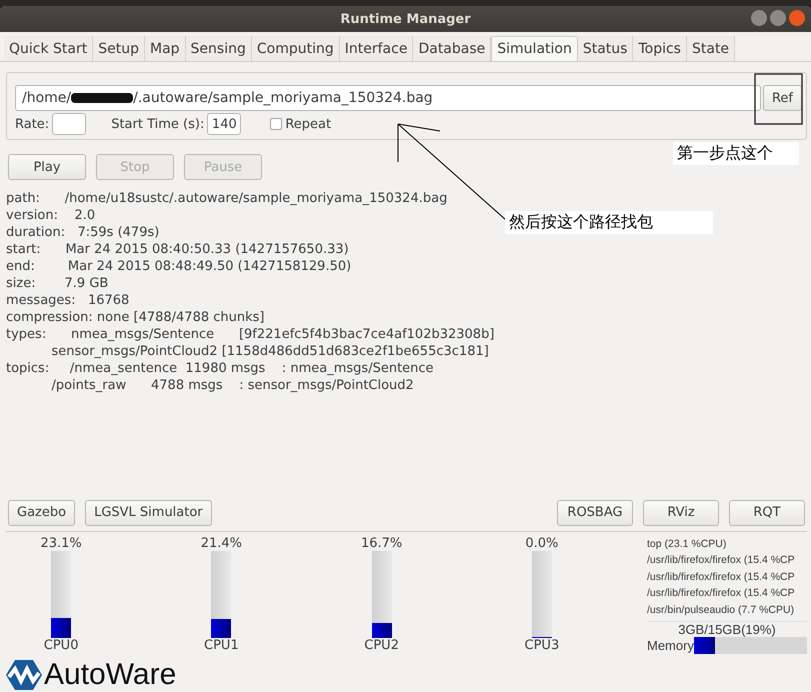  Describe the element at coordinates (296, 48) in the screenshot. I see `tab: Computing` at that location.